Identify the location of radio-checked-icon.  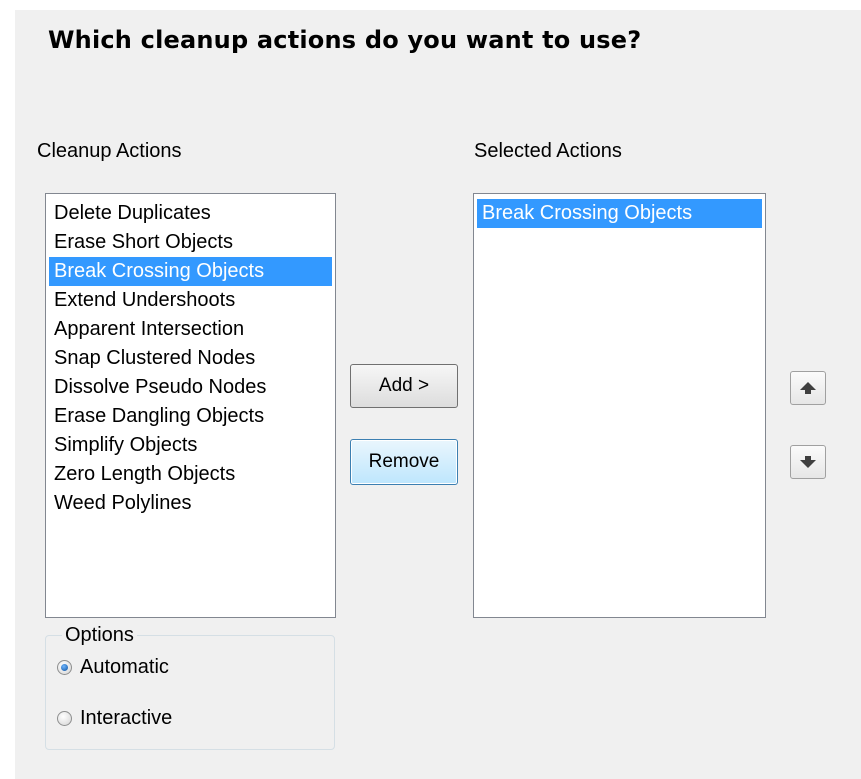
(64, 667).